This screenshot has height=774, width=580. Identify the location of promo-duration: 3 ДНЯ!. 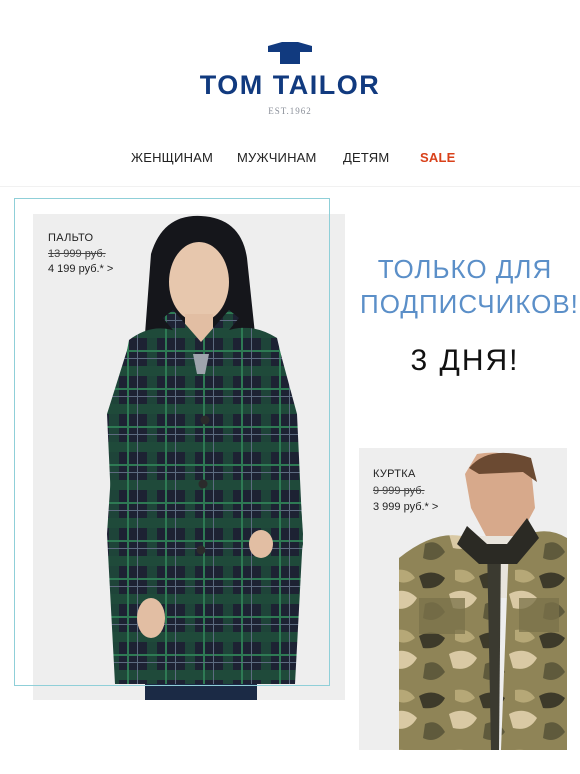
(465, 360).